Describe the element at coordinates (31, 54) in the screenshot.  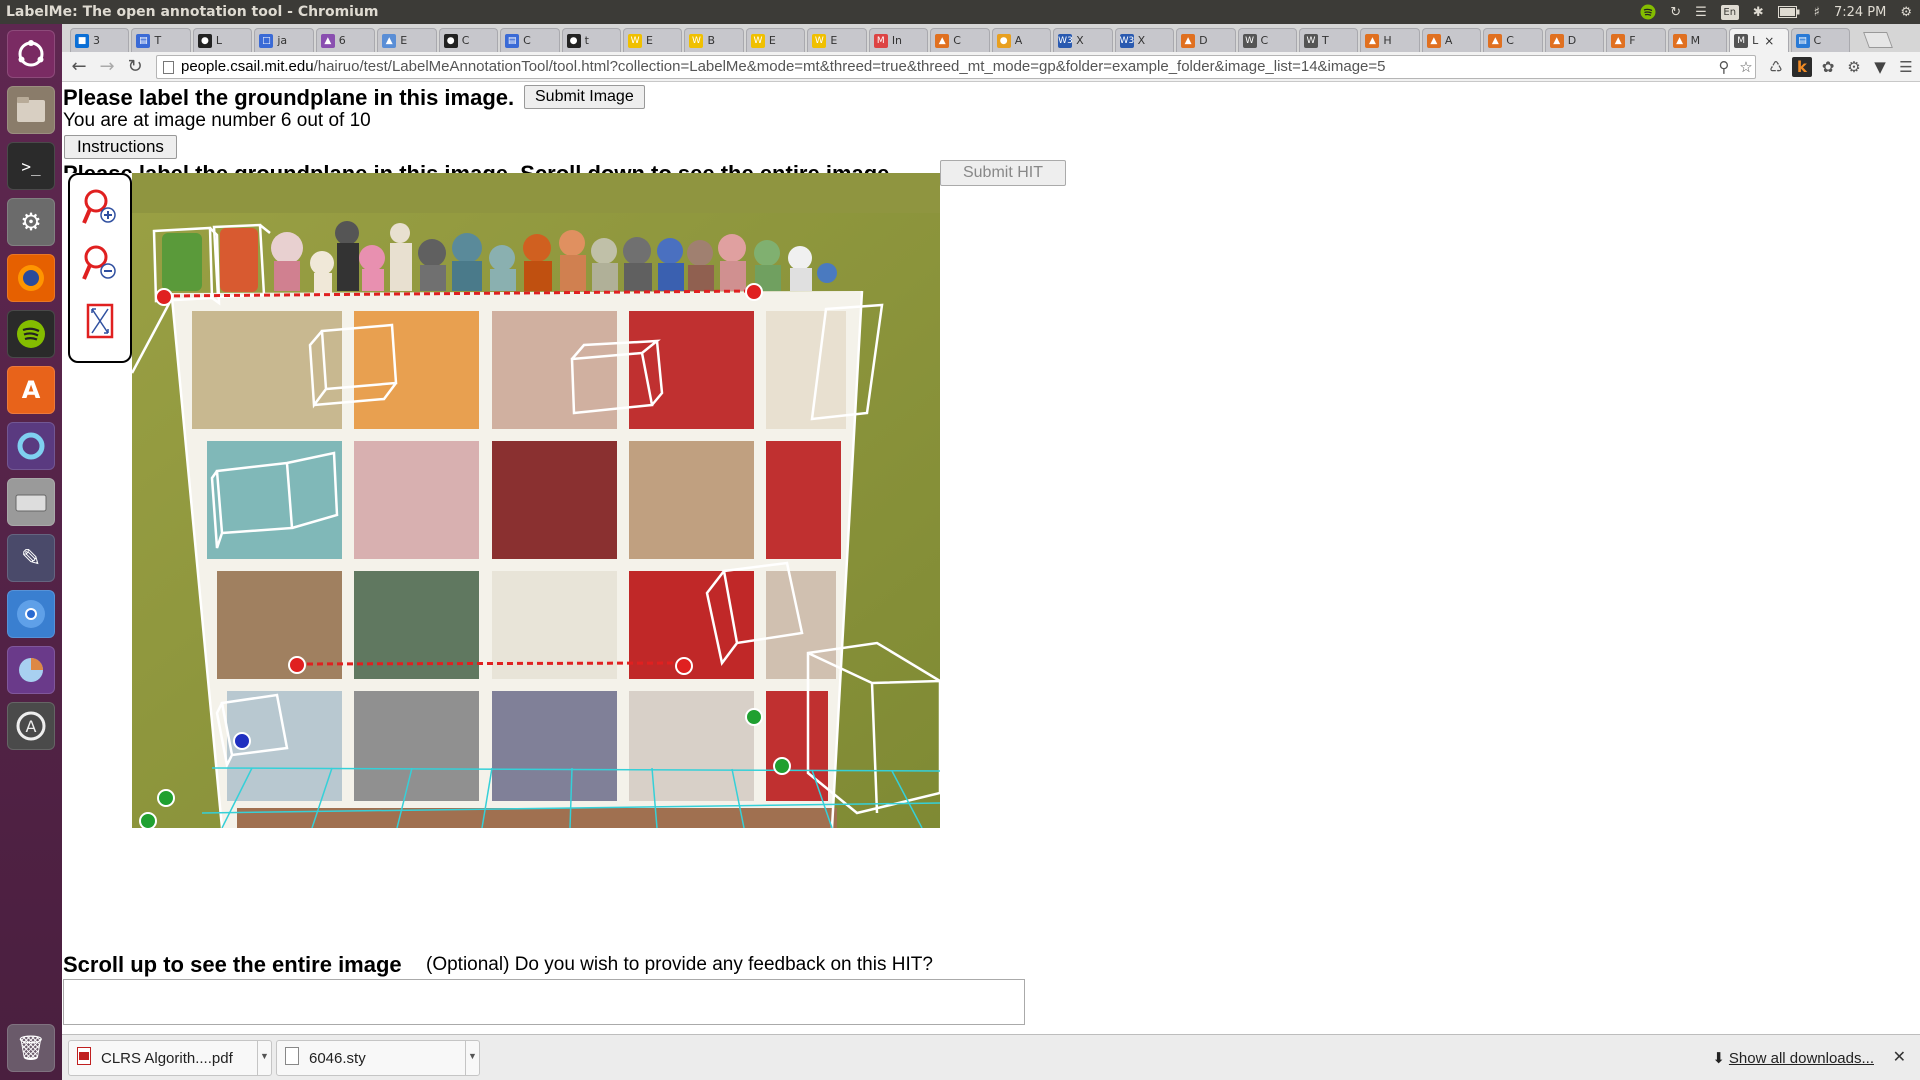
I see `dash-home-icon` at that location.